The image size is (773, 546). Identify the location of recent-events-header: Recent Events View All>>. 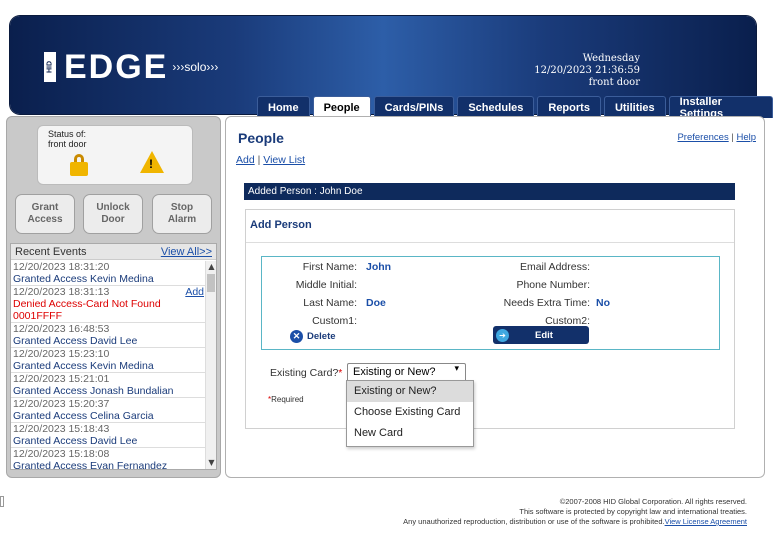
(113, 252).